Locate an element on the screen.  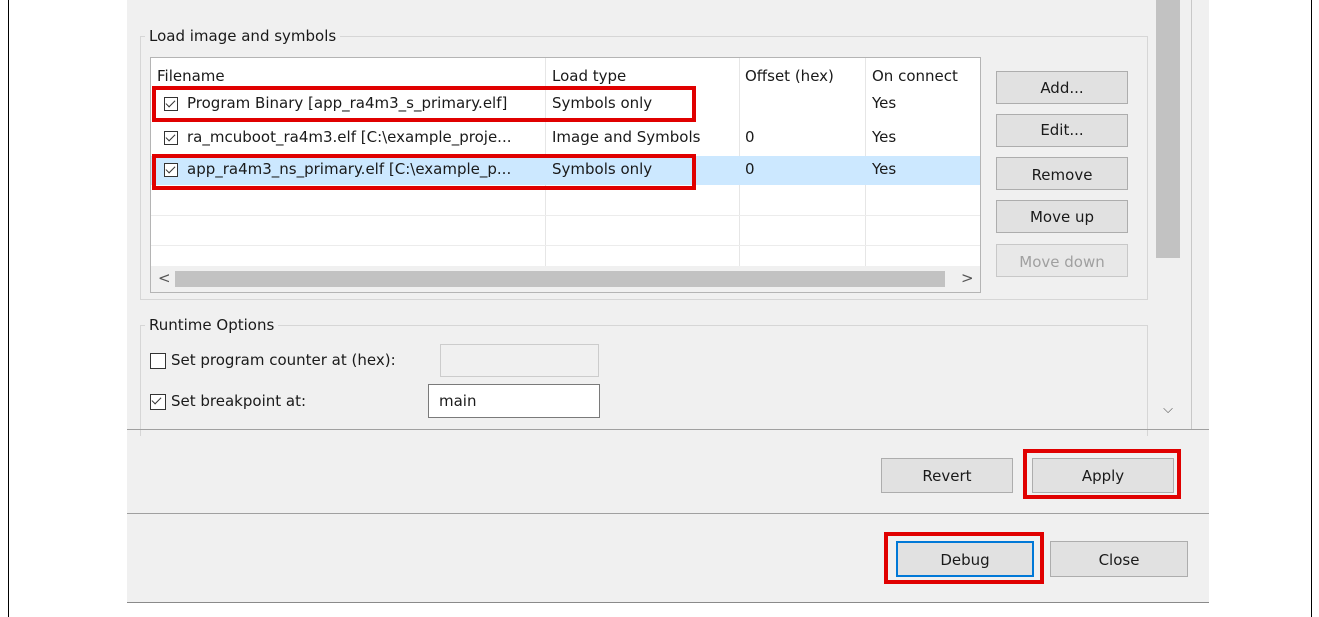
row-checkbox is located at coordinates (171, 138).